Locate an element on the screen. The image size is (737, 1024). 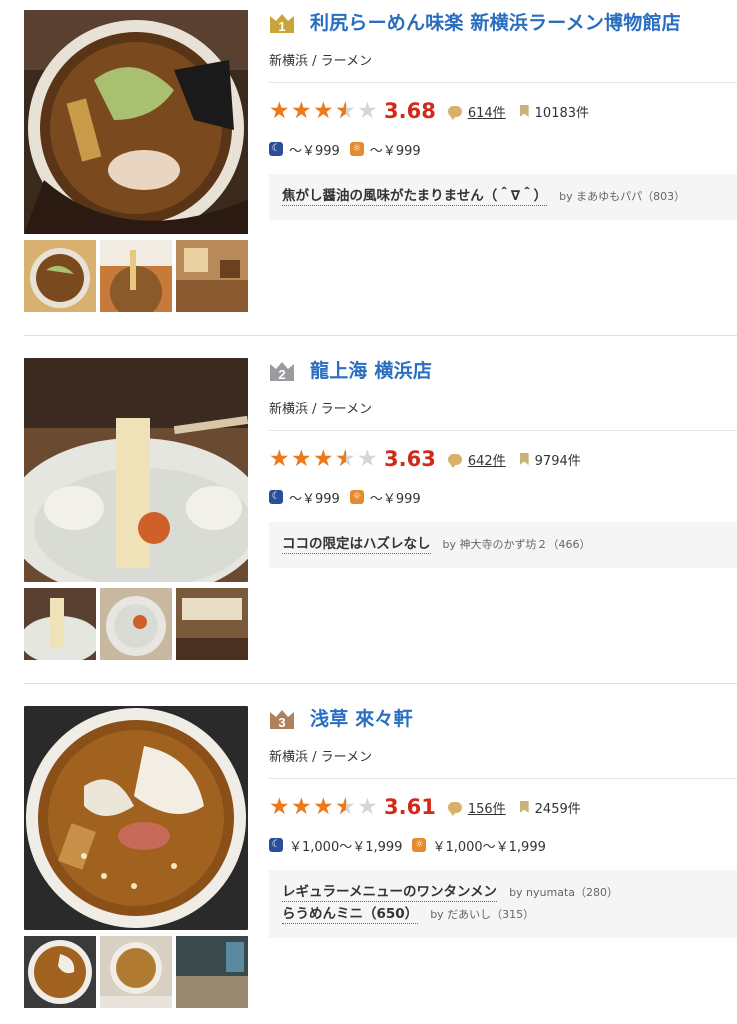
review-snippet: らうめんミニ（650） by だあいし（315） is located at coordinates (503, 915).